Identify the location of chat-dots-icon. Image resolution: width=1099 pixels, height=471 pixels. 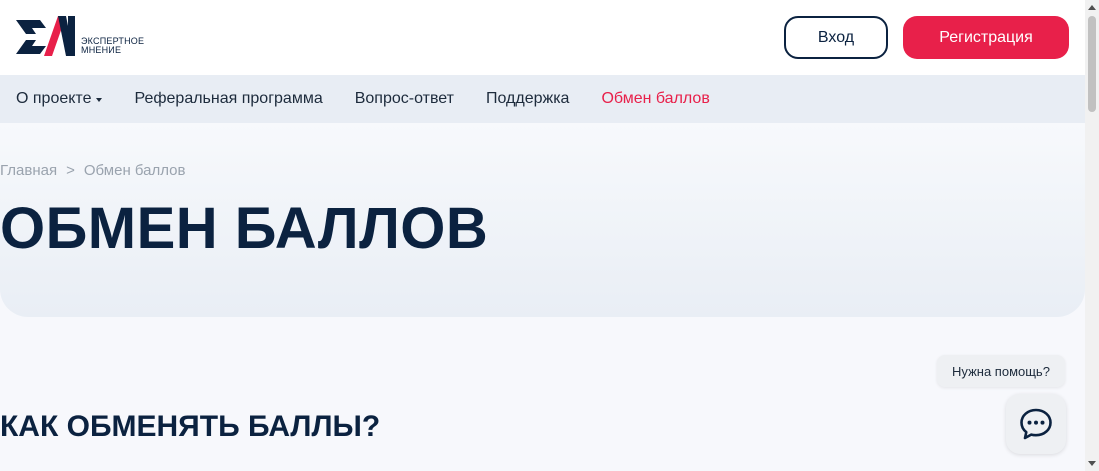
(1036, 424).